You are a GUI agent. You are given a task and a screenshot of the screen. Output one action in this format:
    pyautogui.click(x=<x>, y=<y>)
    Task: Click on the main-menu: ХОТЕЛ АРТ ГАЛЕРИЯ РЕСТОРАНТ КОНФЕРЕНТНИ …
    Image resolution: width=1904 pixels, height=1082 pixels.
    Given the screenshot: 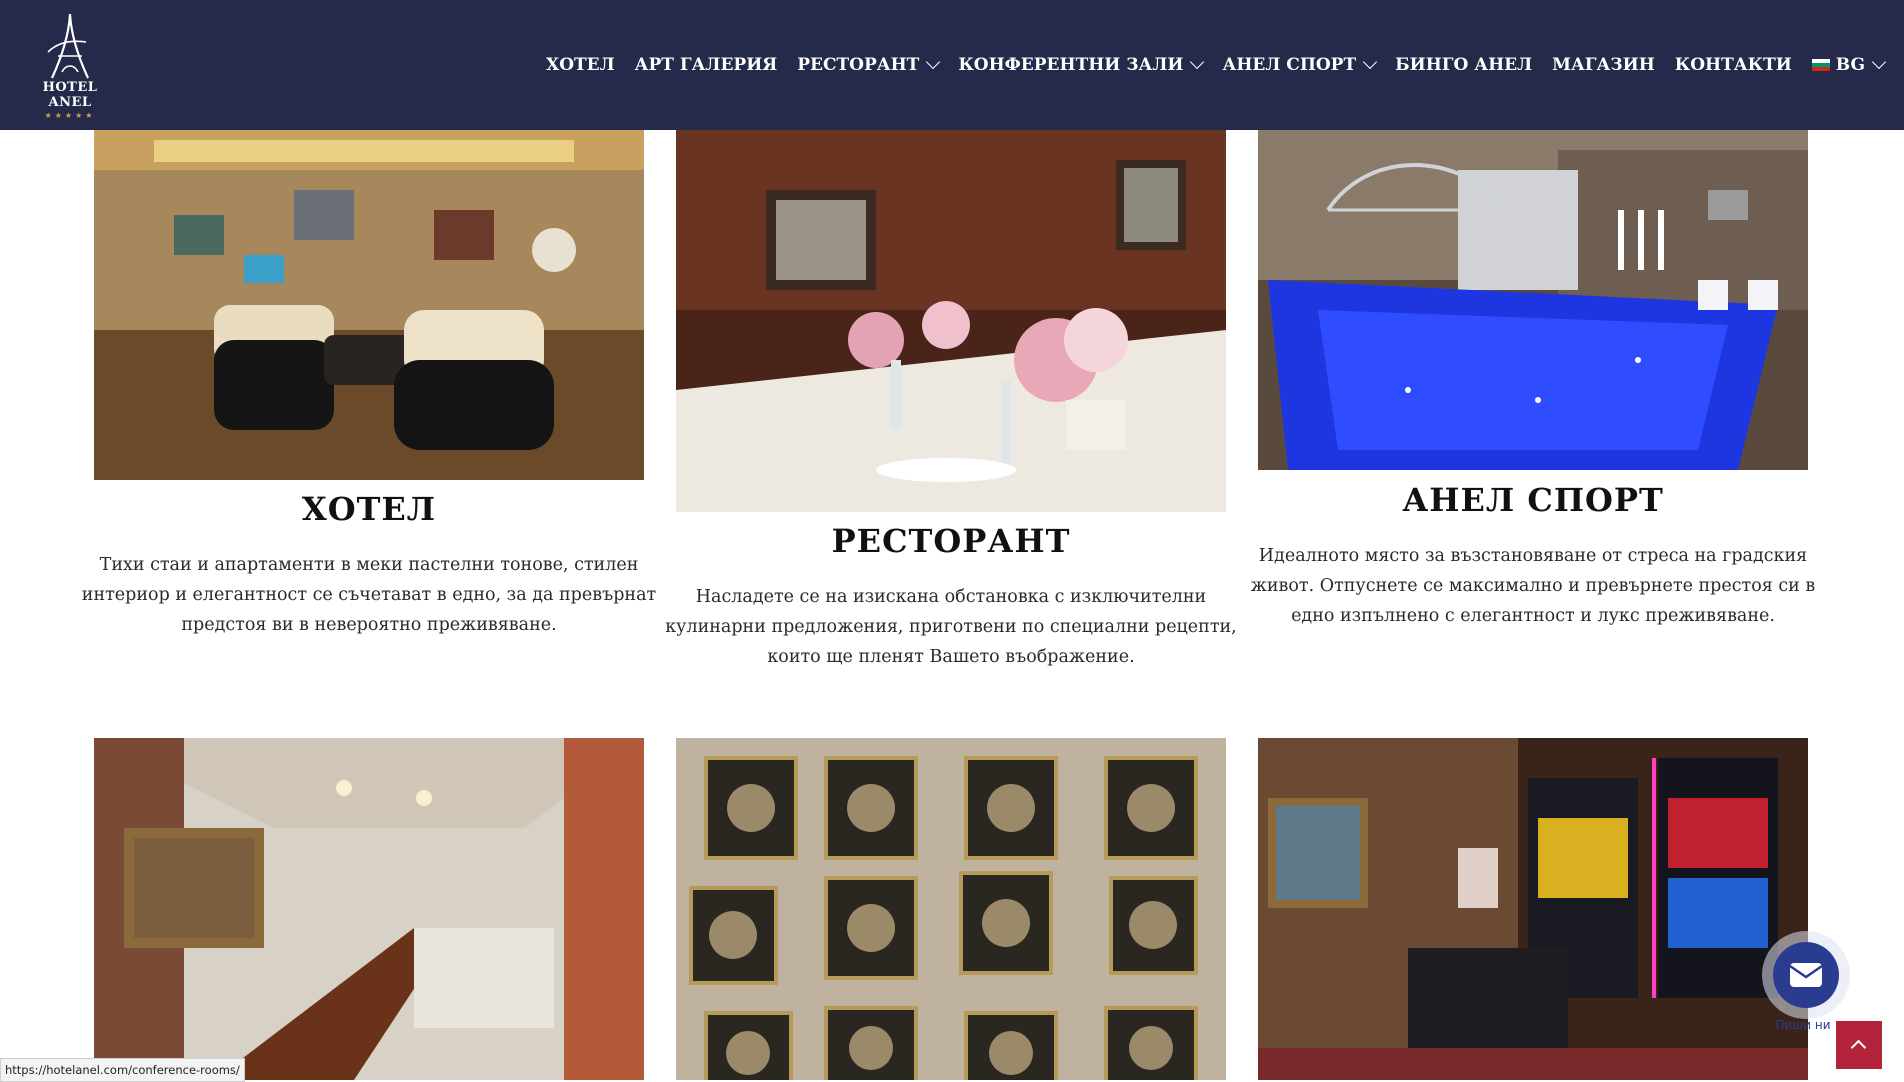 What is the action you would take?
    pyautogui.click(x=1206, y=65)
    